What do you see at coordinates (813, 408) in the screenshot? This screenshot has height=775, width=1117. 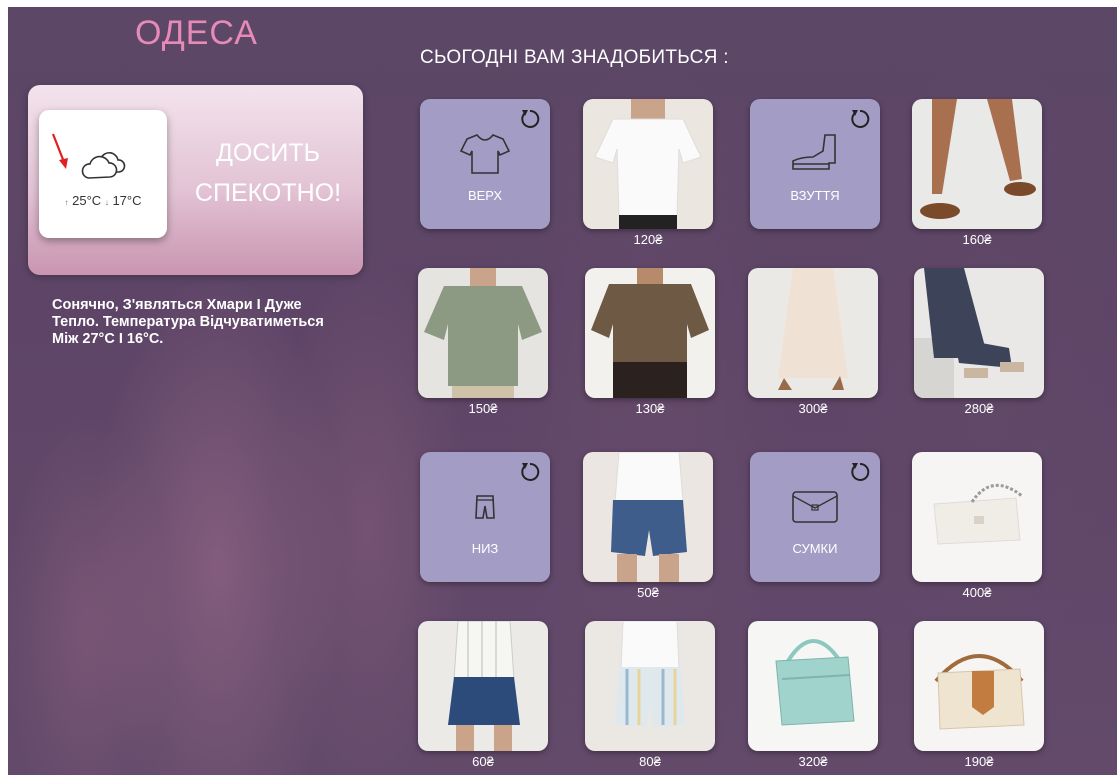 I see `product-price: 300₴` at bounding box center [813, 408].